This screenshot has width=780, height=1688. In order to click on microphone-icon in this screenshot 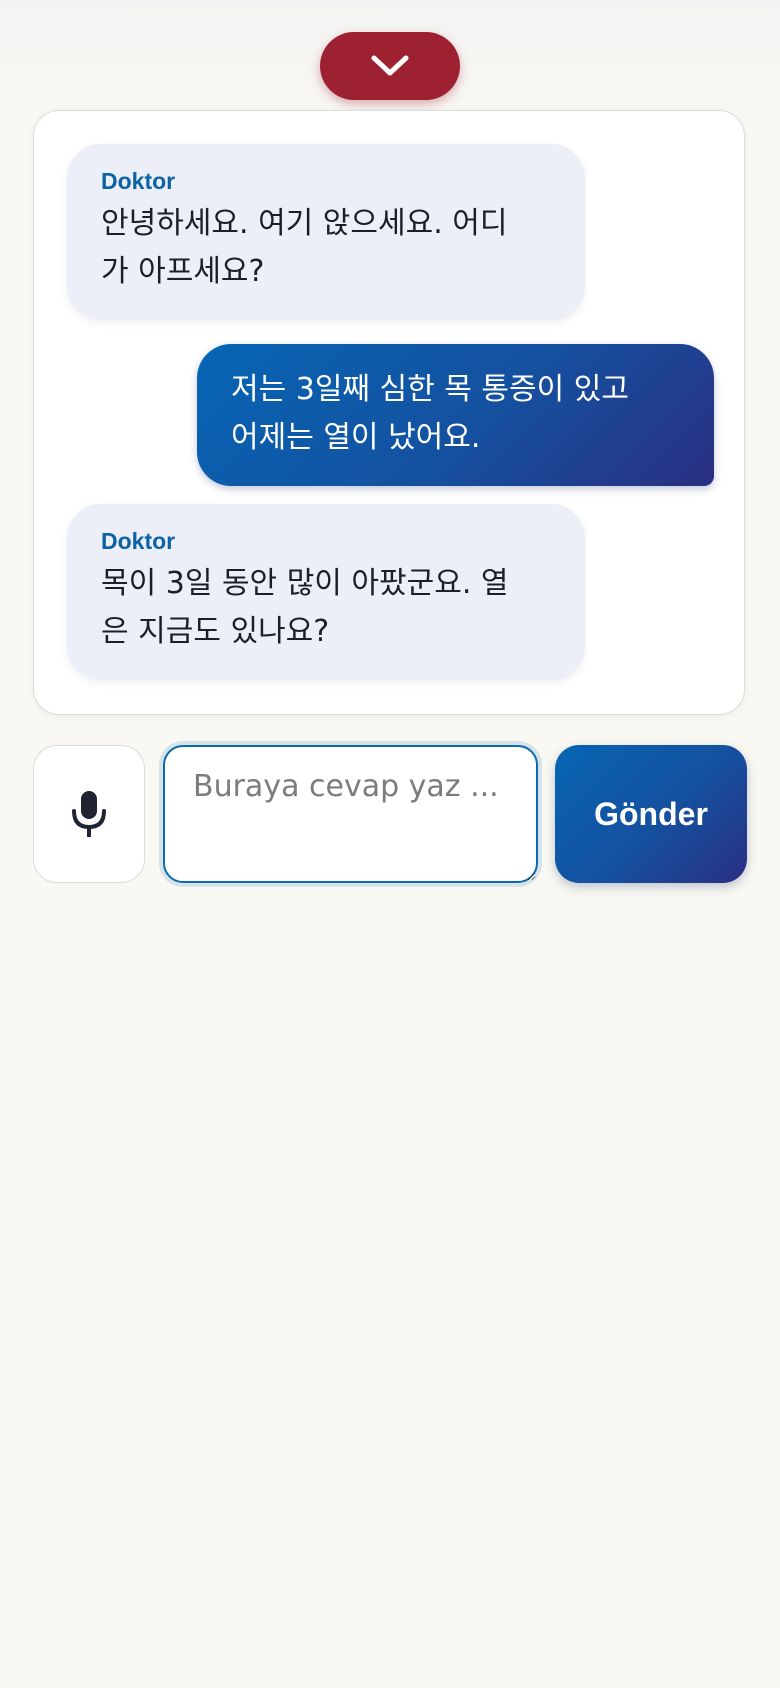, I will do `click(89, 814)`.